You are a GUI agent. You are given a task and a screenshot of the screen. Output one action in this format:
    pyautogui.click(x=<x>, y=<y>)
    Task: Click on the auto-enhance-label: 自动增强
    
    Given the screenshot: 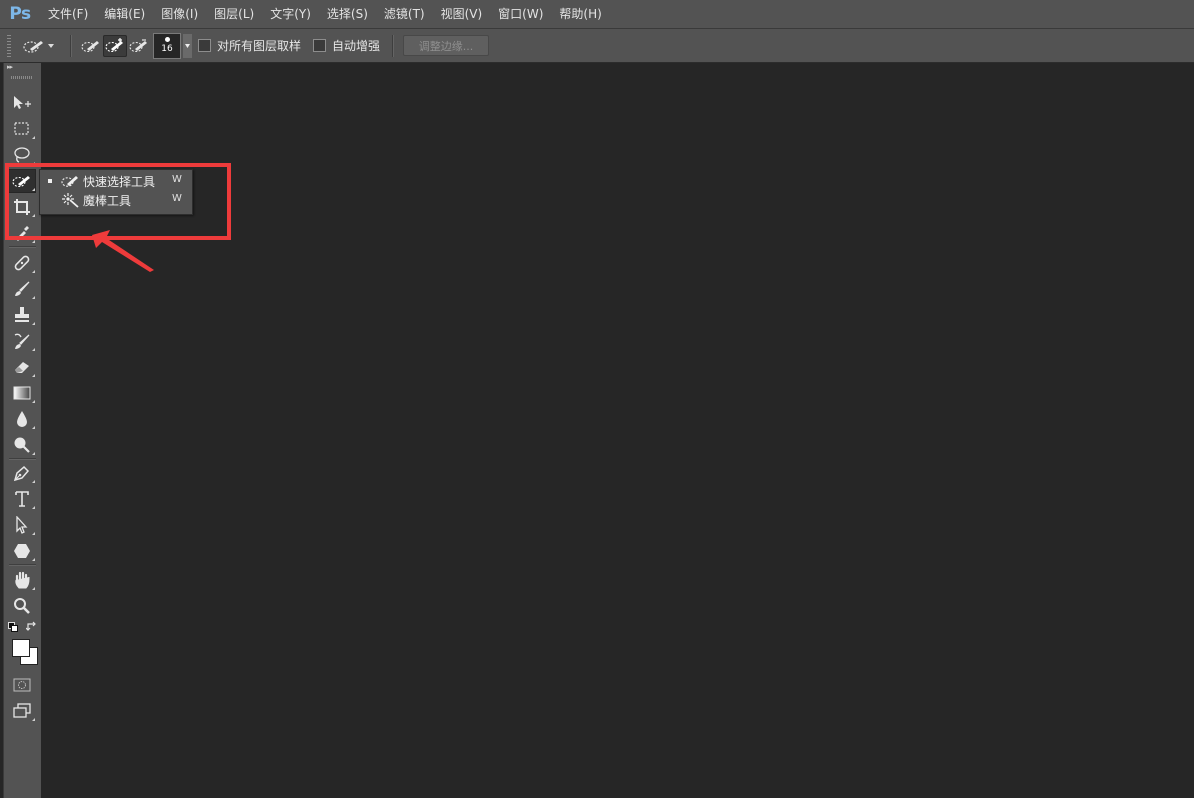 What is the action you would take?
    pyautogui.click(x=356, y=46)
    